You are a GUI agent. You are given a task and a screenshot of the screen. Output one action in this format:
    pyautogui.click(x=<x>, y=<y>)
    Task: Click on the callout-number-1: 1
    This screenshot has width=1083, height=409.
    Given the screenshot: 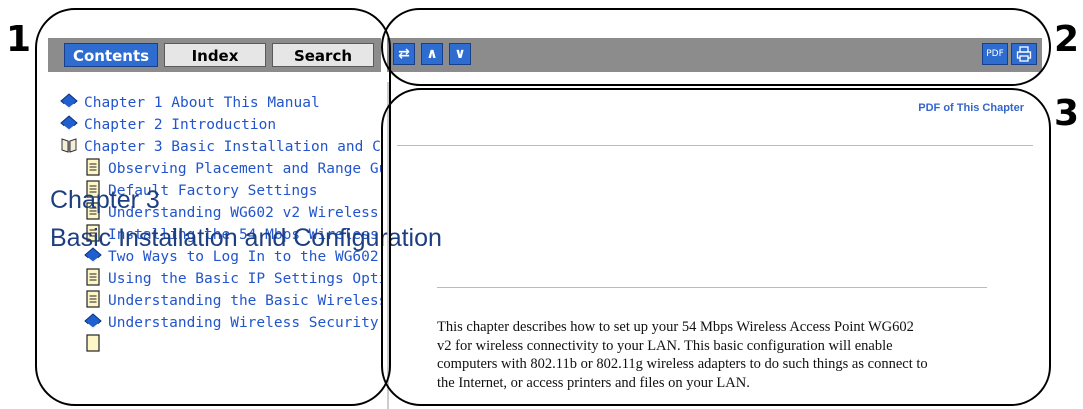 What is the action you would take?
    pyautogui.click(x=19, y=39)
    